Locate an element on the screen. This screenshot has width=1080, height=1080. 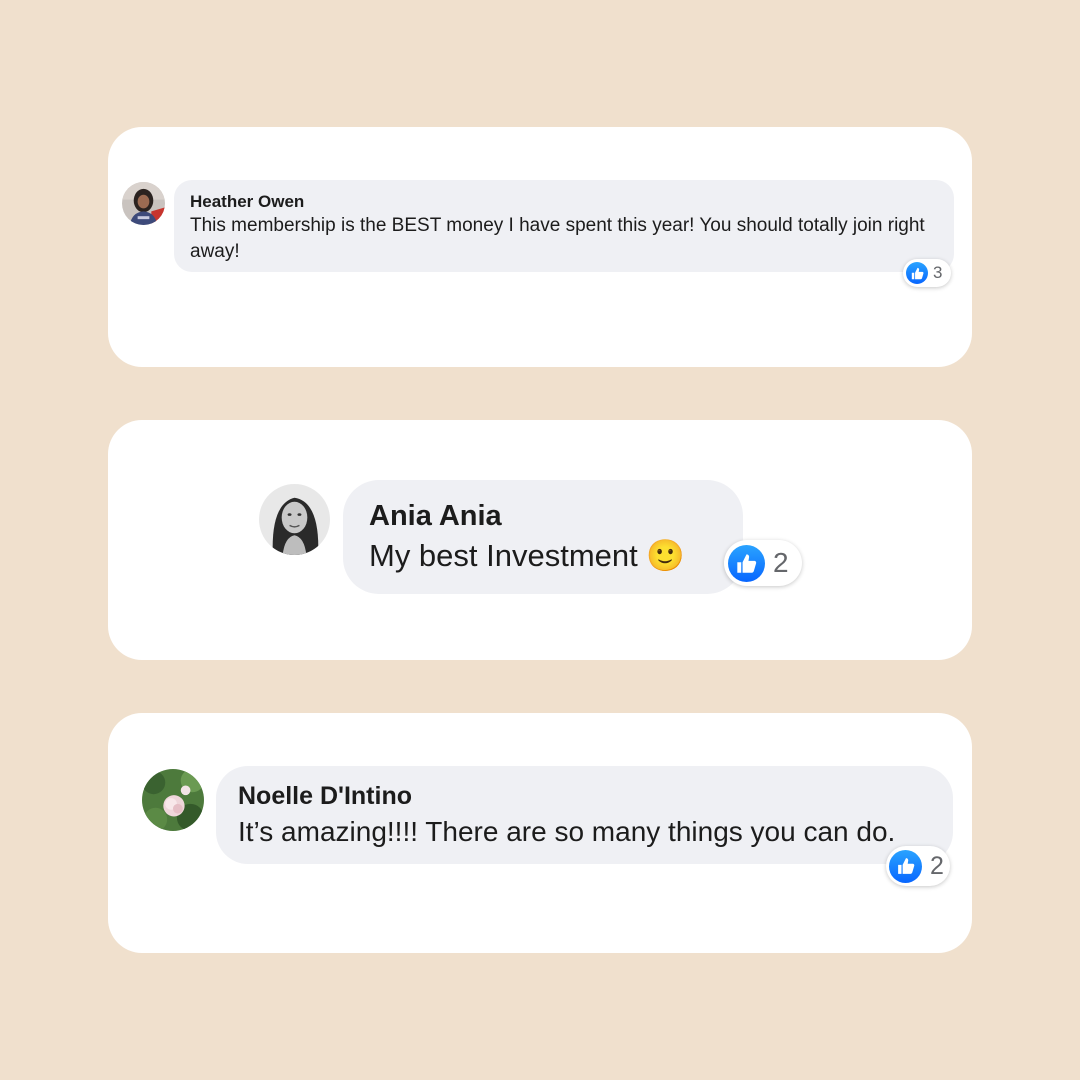
comment-text: My best Investment 🙂 is located at coordinates (543, 556).